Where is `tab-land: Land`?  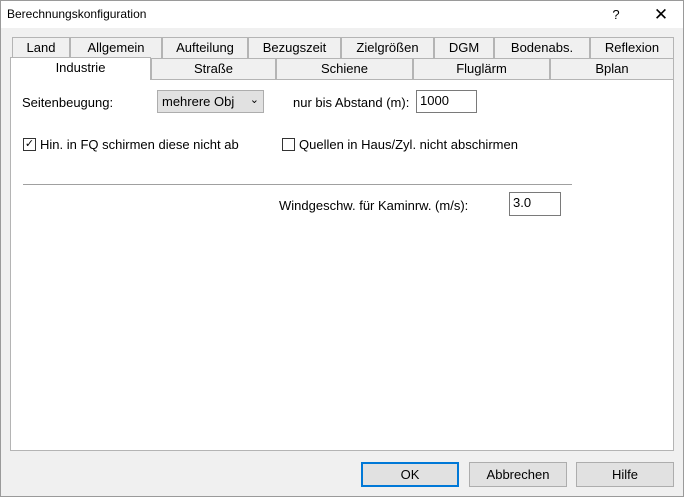
tab-land: Land is located at coordinates (41, 47).